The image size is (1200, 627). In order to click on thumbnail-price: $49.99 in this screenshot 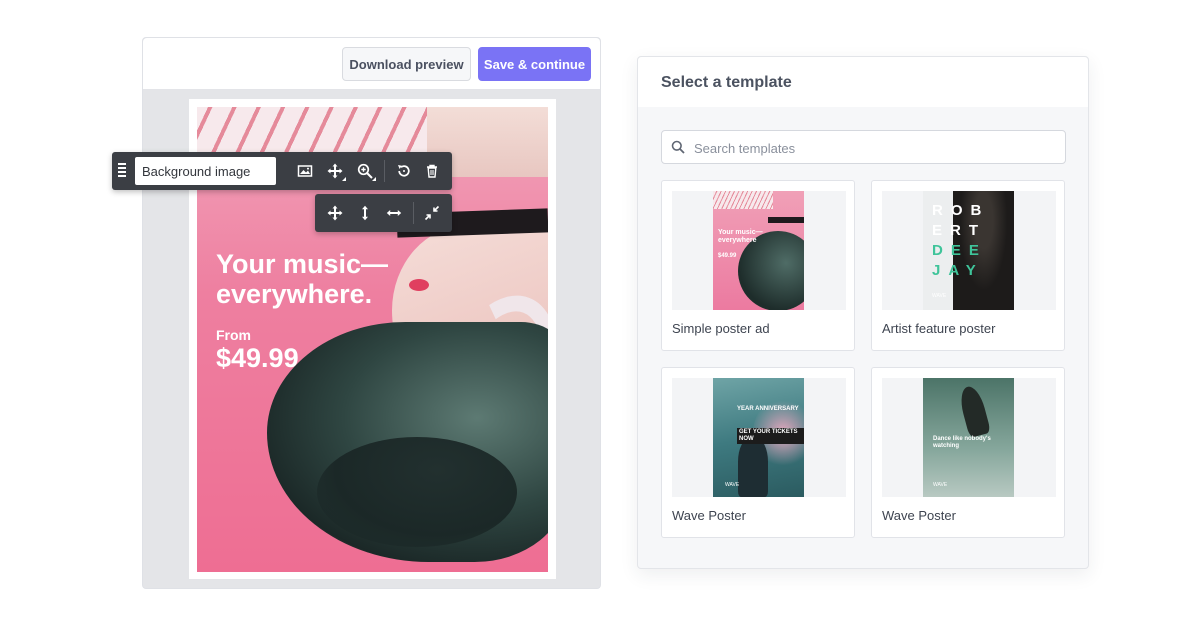, I will do `click(727, 256)`.